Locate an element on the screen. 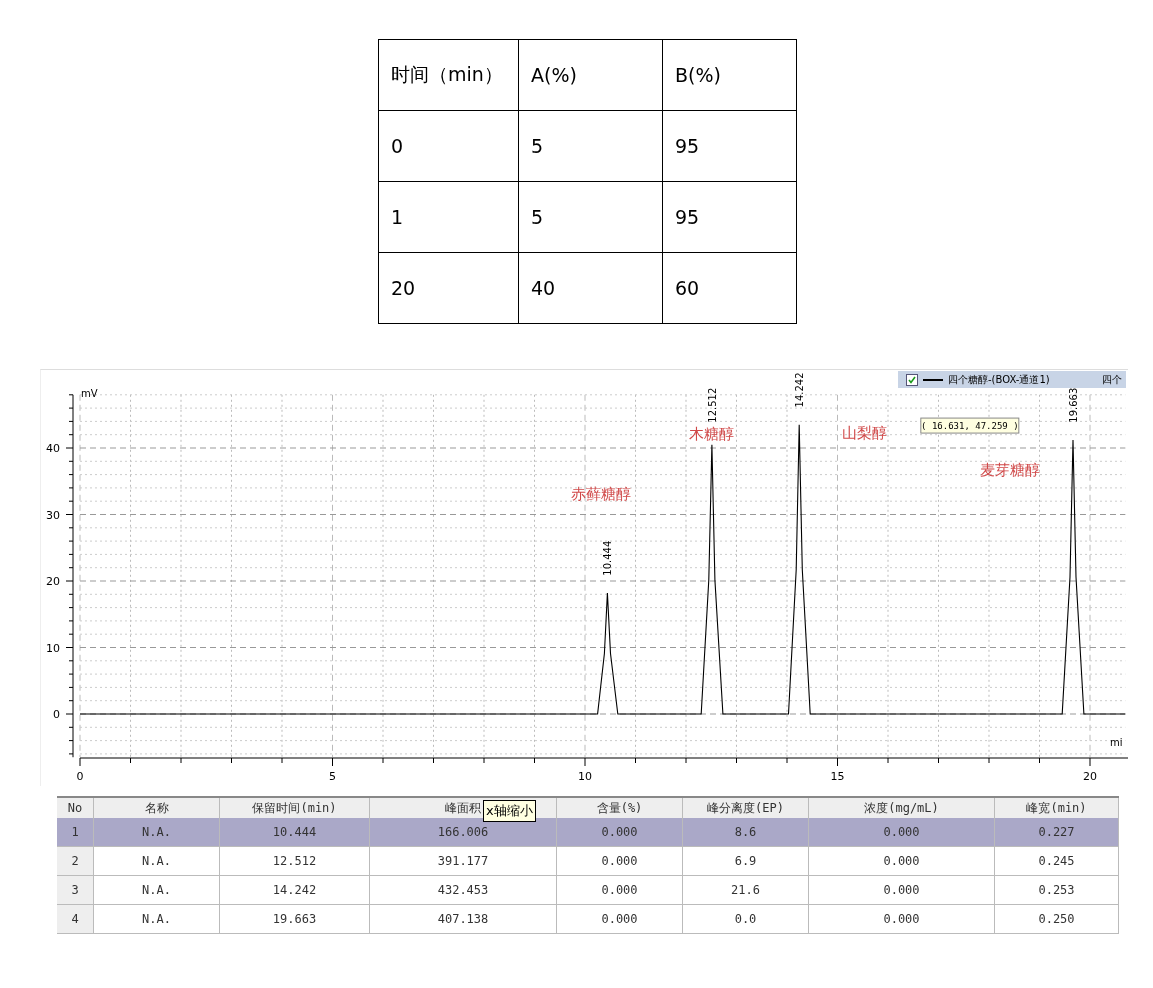  tooltip: x轴缩小 is located at coordinates (509, 811).